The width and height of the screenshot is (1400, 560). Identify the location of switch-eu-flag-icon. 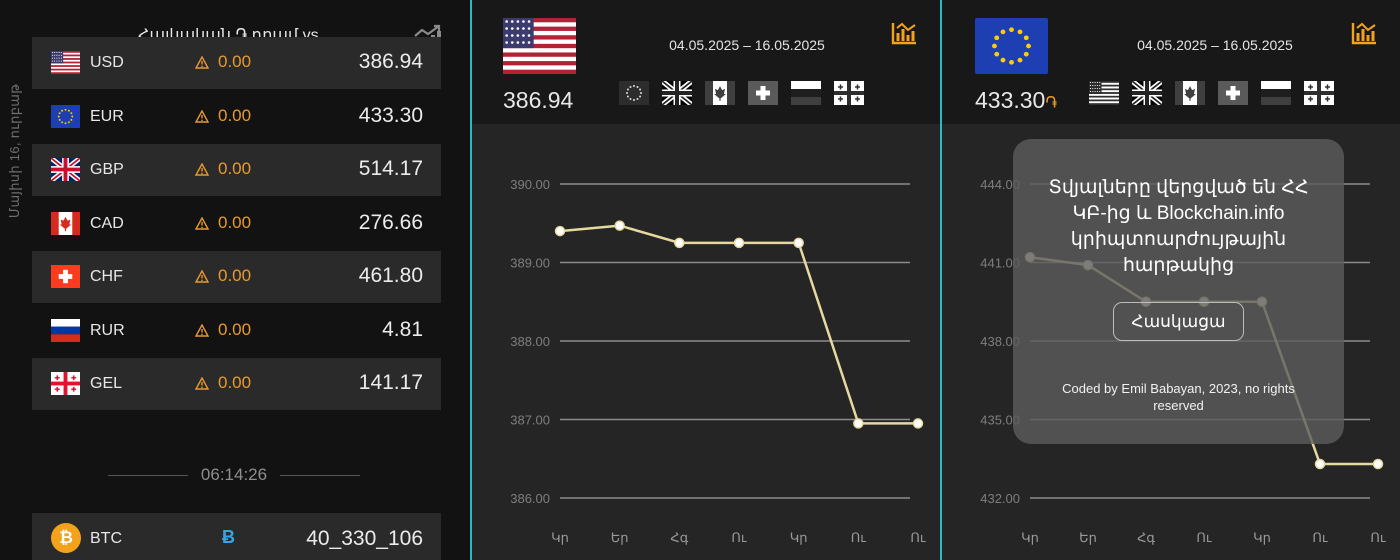
(634, 93).